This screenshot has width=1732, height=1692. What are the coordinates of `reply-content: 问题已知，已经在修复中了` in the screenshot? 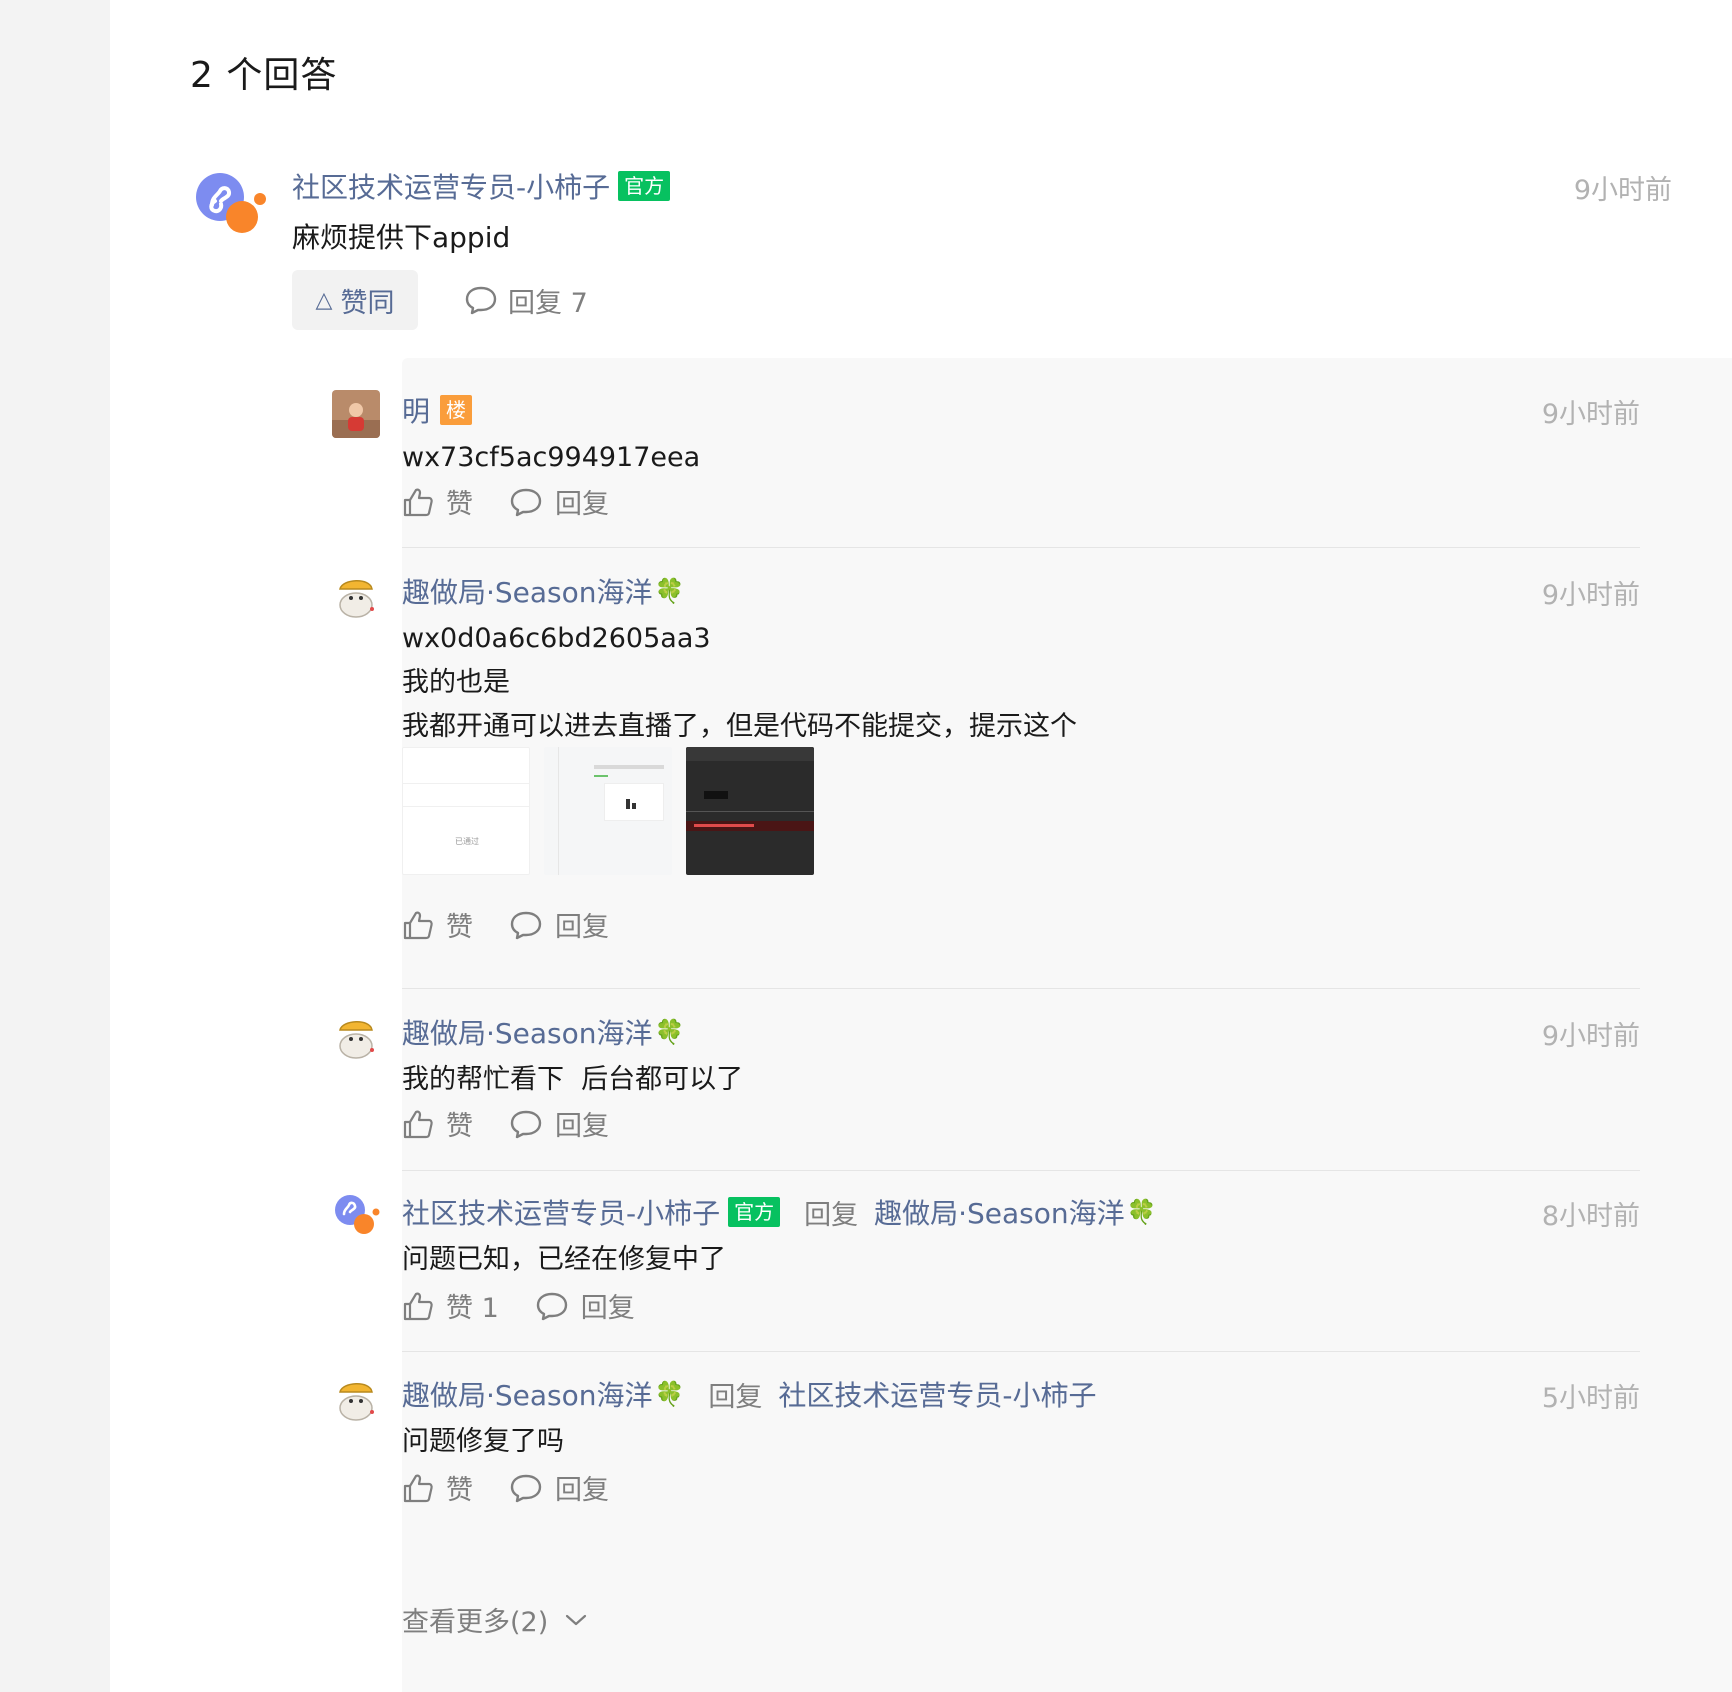 It's located at (564, 1260).